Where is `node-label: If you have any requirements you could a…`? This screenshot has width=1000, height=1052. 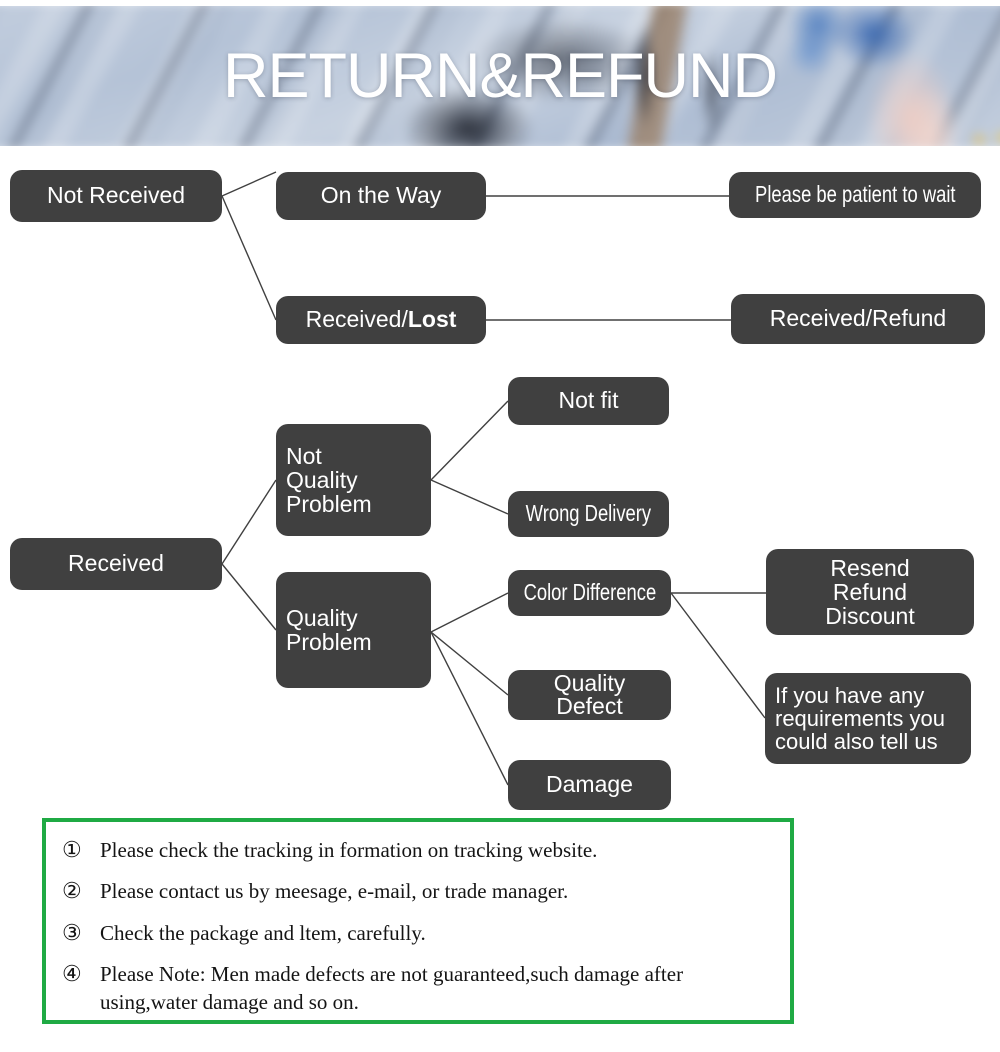
node-label: If you have any requirements you could a… is located at coordinates (860, 718).